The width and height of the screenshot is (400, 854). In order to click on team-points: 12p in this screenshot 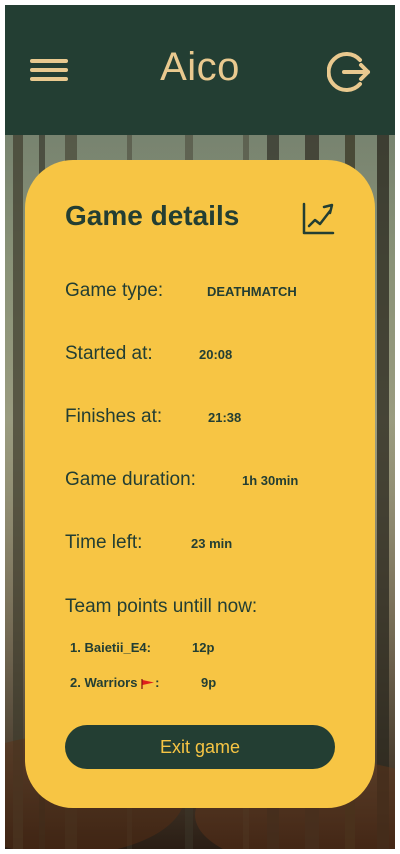, I will do `click(203, 647)`.